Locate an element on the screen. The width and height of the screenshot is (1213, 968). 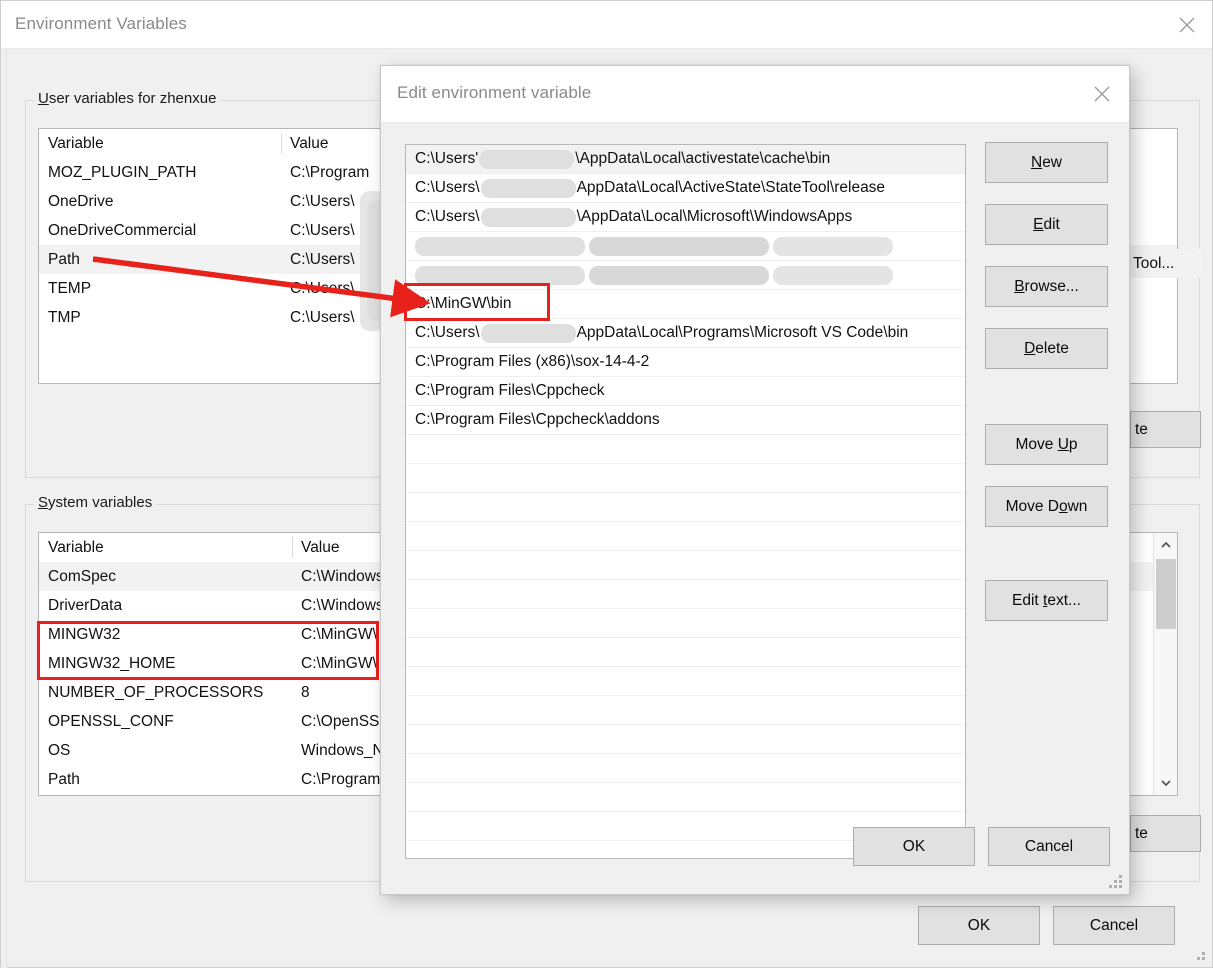
cell-variable: MOZ_PLUGIN_PATH is located at coordinates (122, 172).